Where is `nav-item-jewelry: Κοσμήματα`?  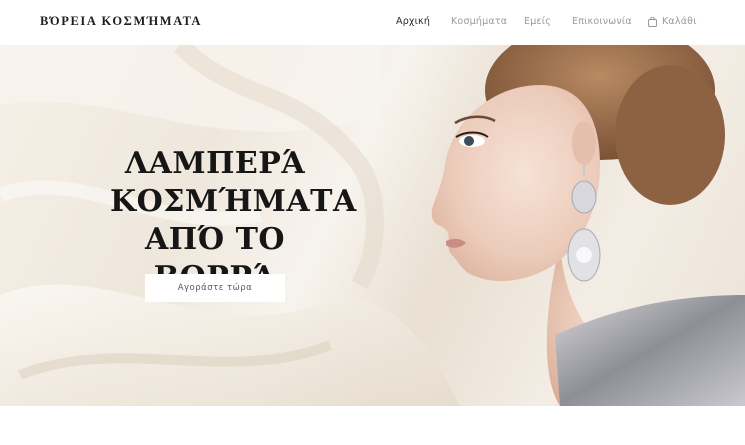 nav-item-jewelry: Κοσμήματα is located at coordinates (479, 21).